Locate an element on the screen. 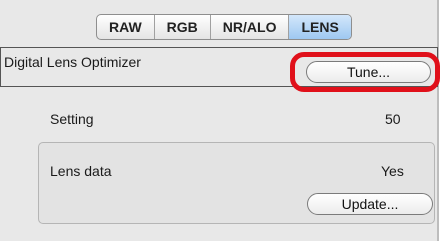  tab-lens: LENS is located at coordinates (319, 27).